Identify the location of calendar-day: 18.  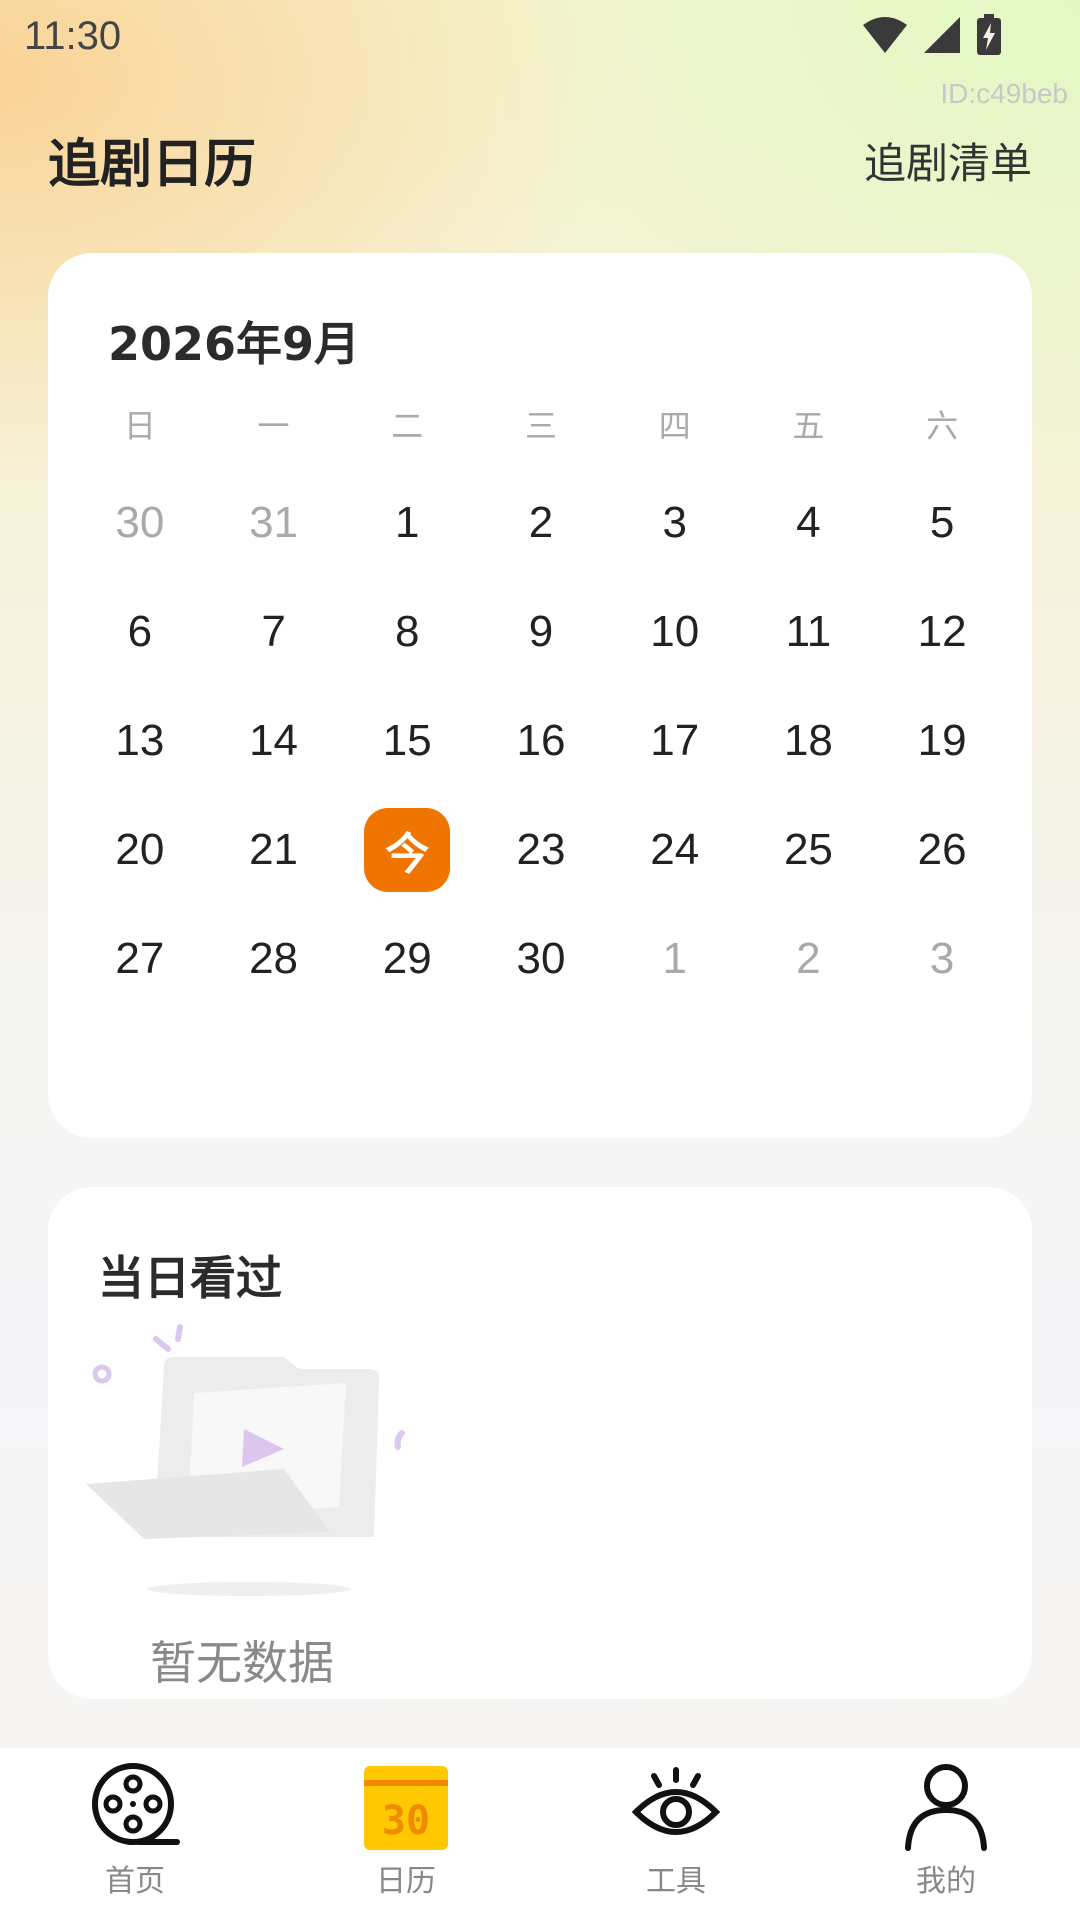
(809, 740).